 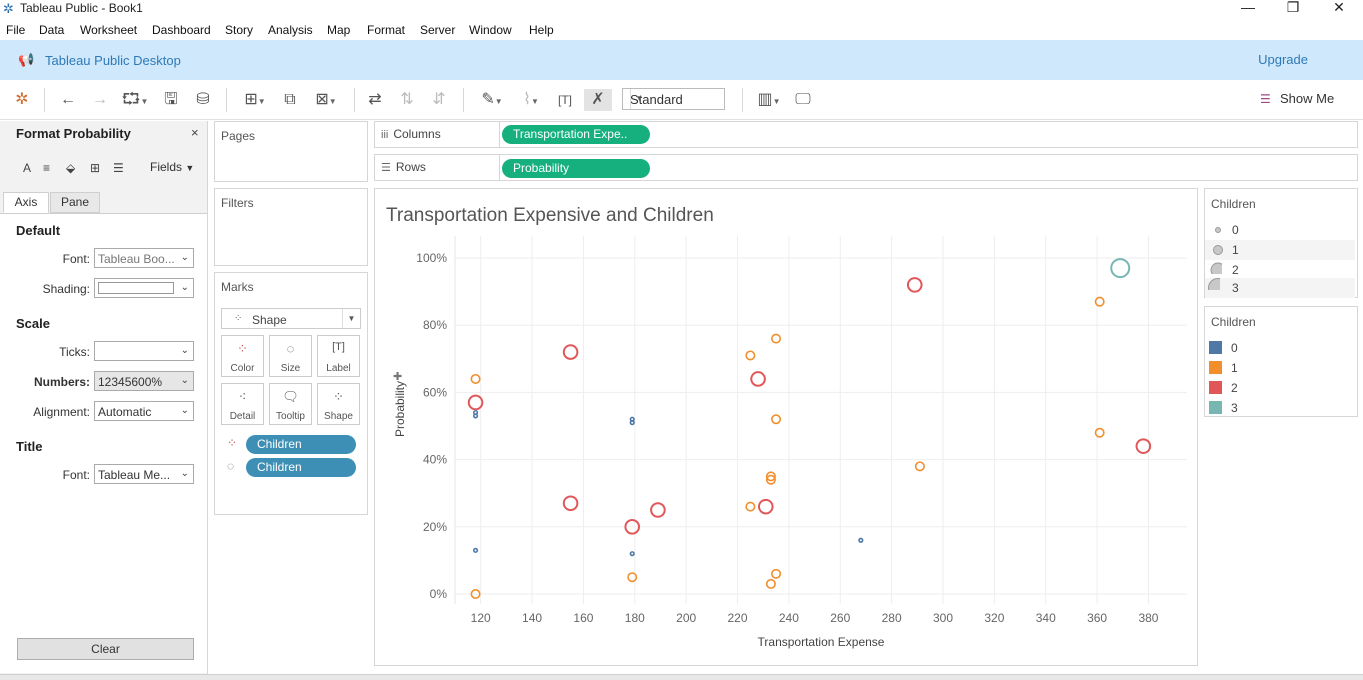 I want to click on save-icon: 🖫, so click(x=171, y=100).